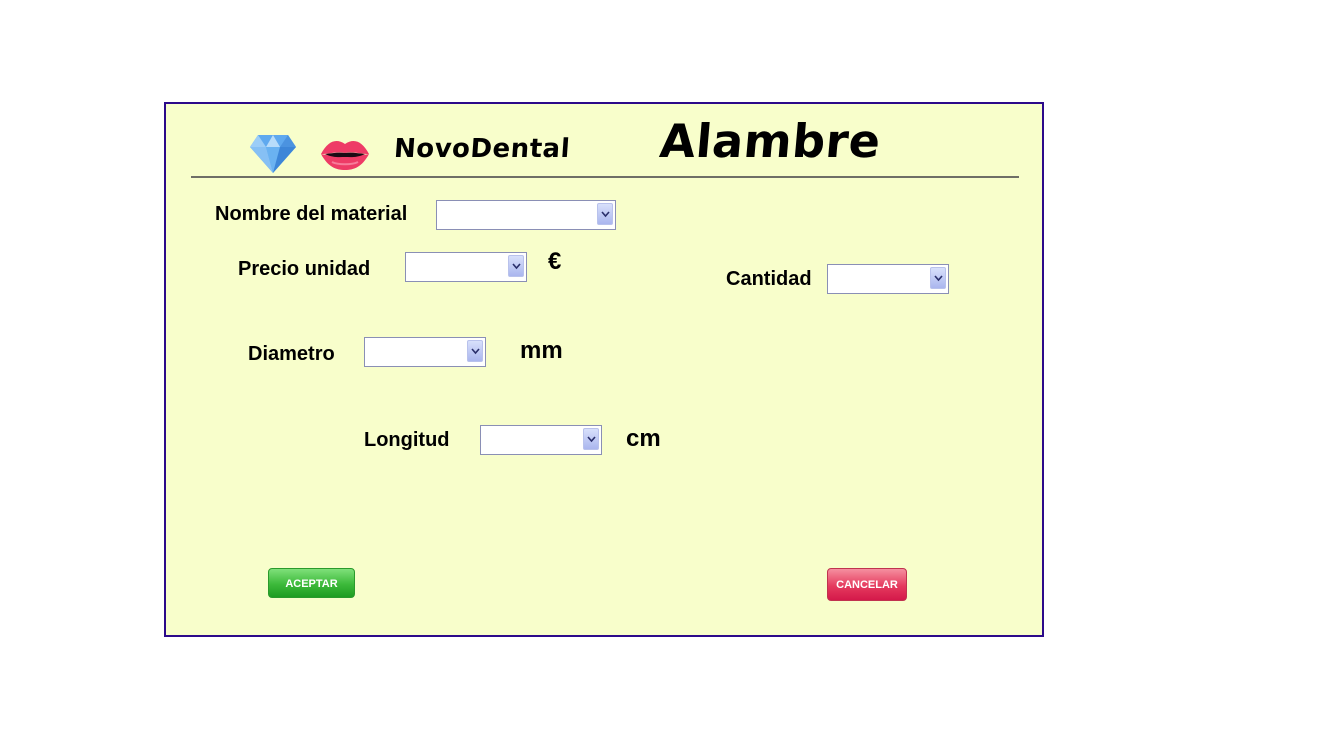 The image size is (1339, 739). Describe the element at coordinates (770, 141) in the screenshot. I see `page-title: Alambre` at that location.